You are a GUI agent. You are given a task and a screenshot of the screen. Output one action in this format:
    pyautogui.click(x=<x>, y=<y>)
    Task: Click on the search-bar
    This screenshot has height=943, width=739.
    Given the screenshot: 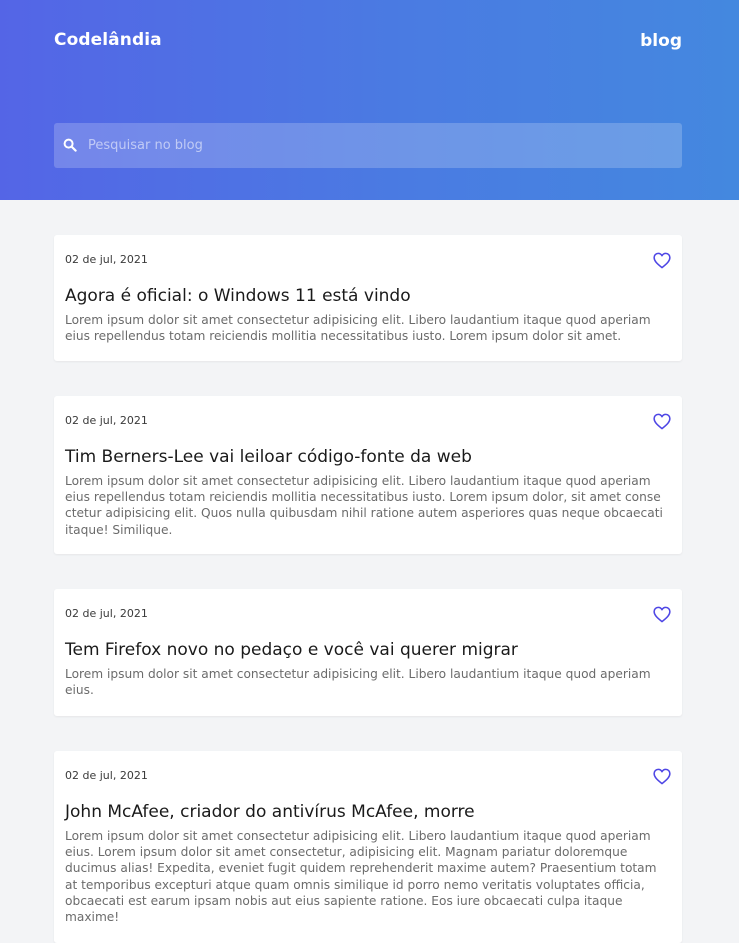 What is the action you would take?
    pyautogui.click(x=368, y=145)
    